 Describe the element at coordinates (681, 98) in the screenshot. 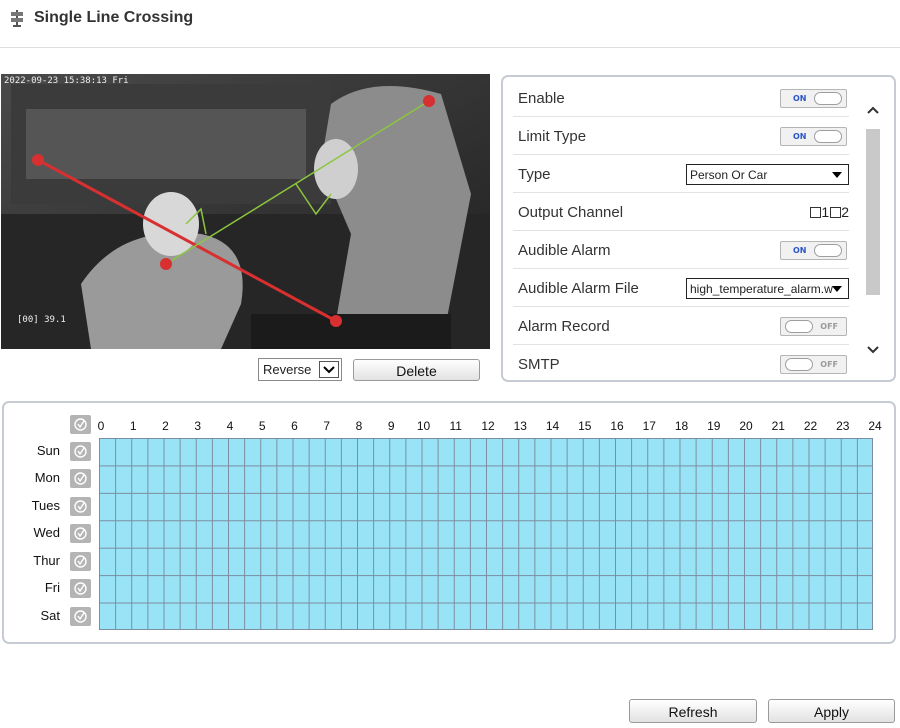

I see `setting-row-enable: Enable ON` at that location.